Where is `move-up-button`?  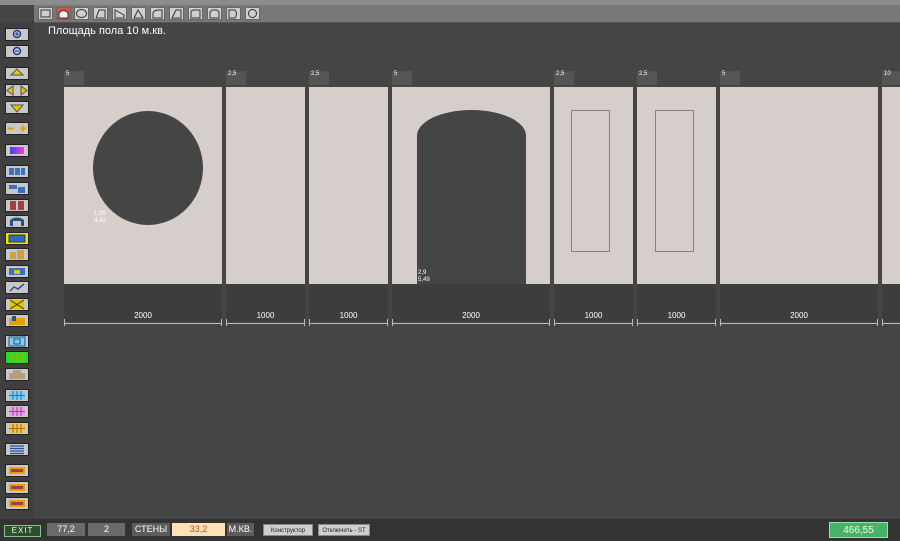 move-up-button is located at coordinates (17, 73).